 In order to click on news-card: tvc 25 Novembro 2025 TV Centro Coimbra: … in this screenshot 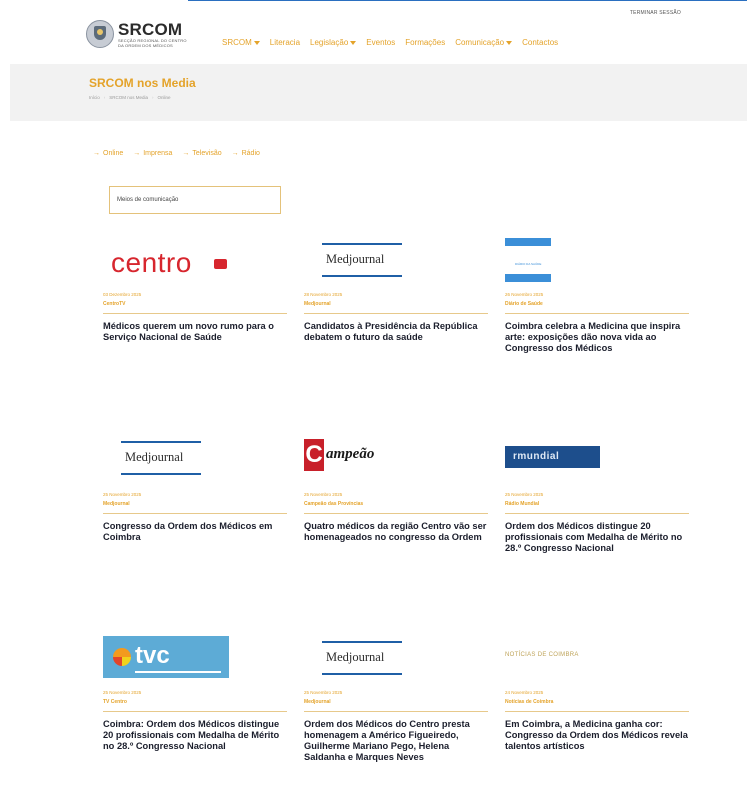, I will do `click(195, 694)`.